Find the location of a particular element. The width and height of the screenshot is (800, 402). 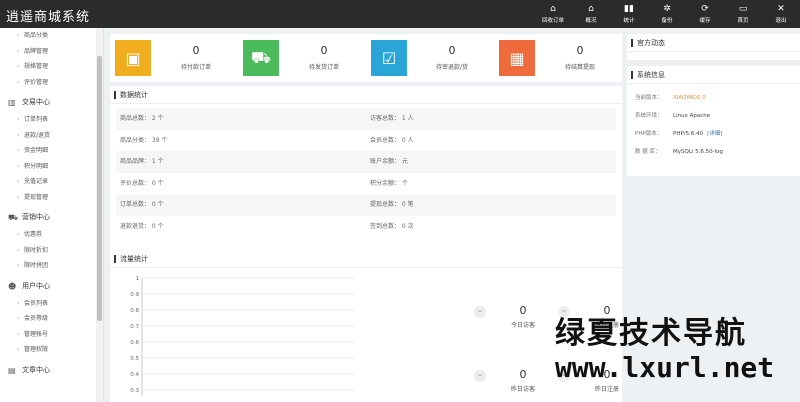

close-icon: ✕ is located at coordinates (781, 9).